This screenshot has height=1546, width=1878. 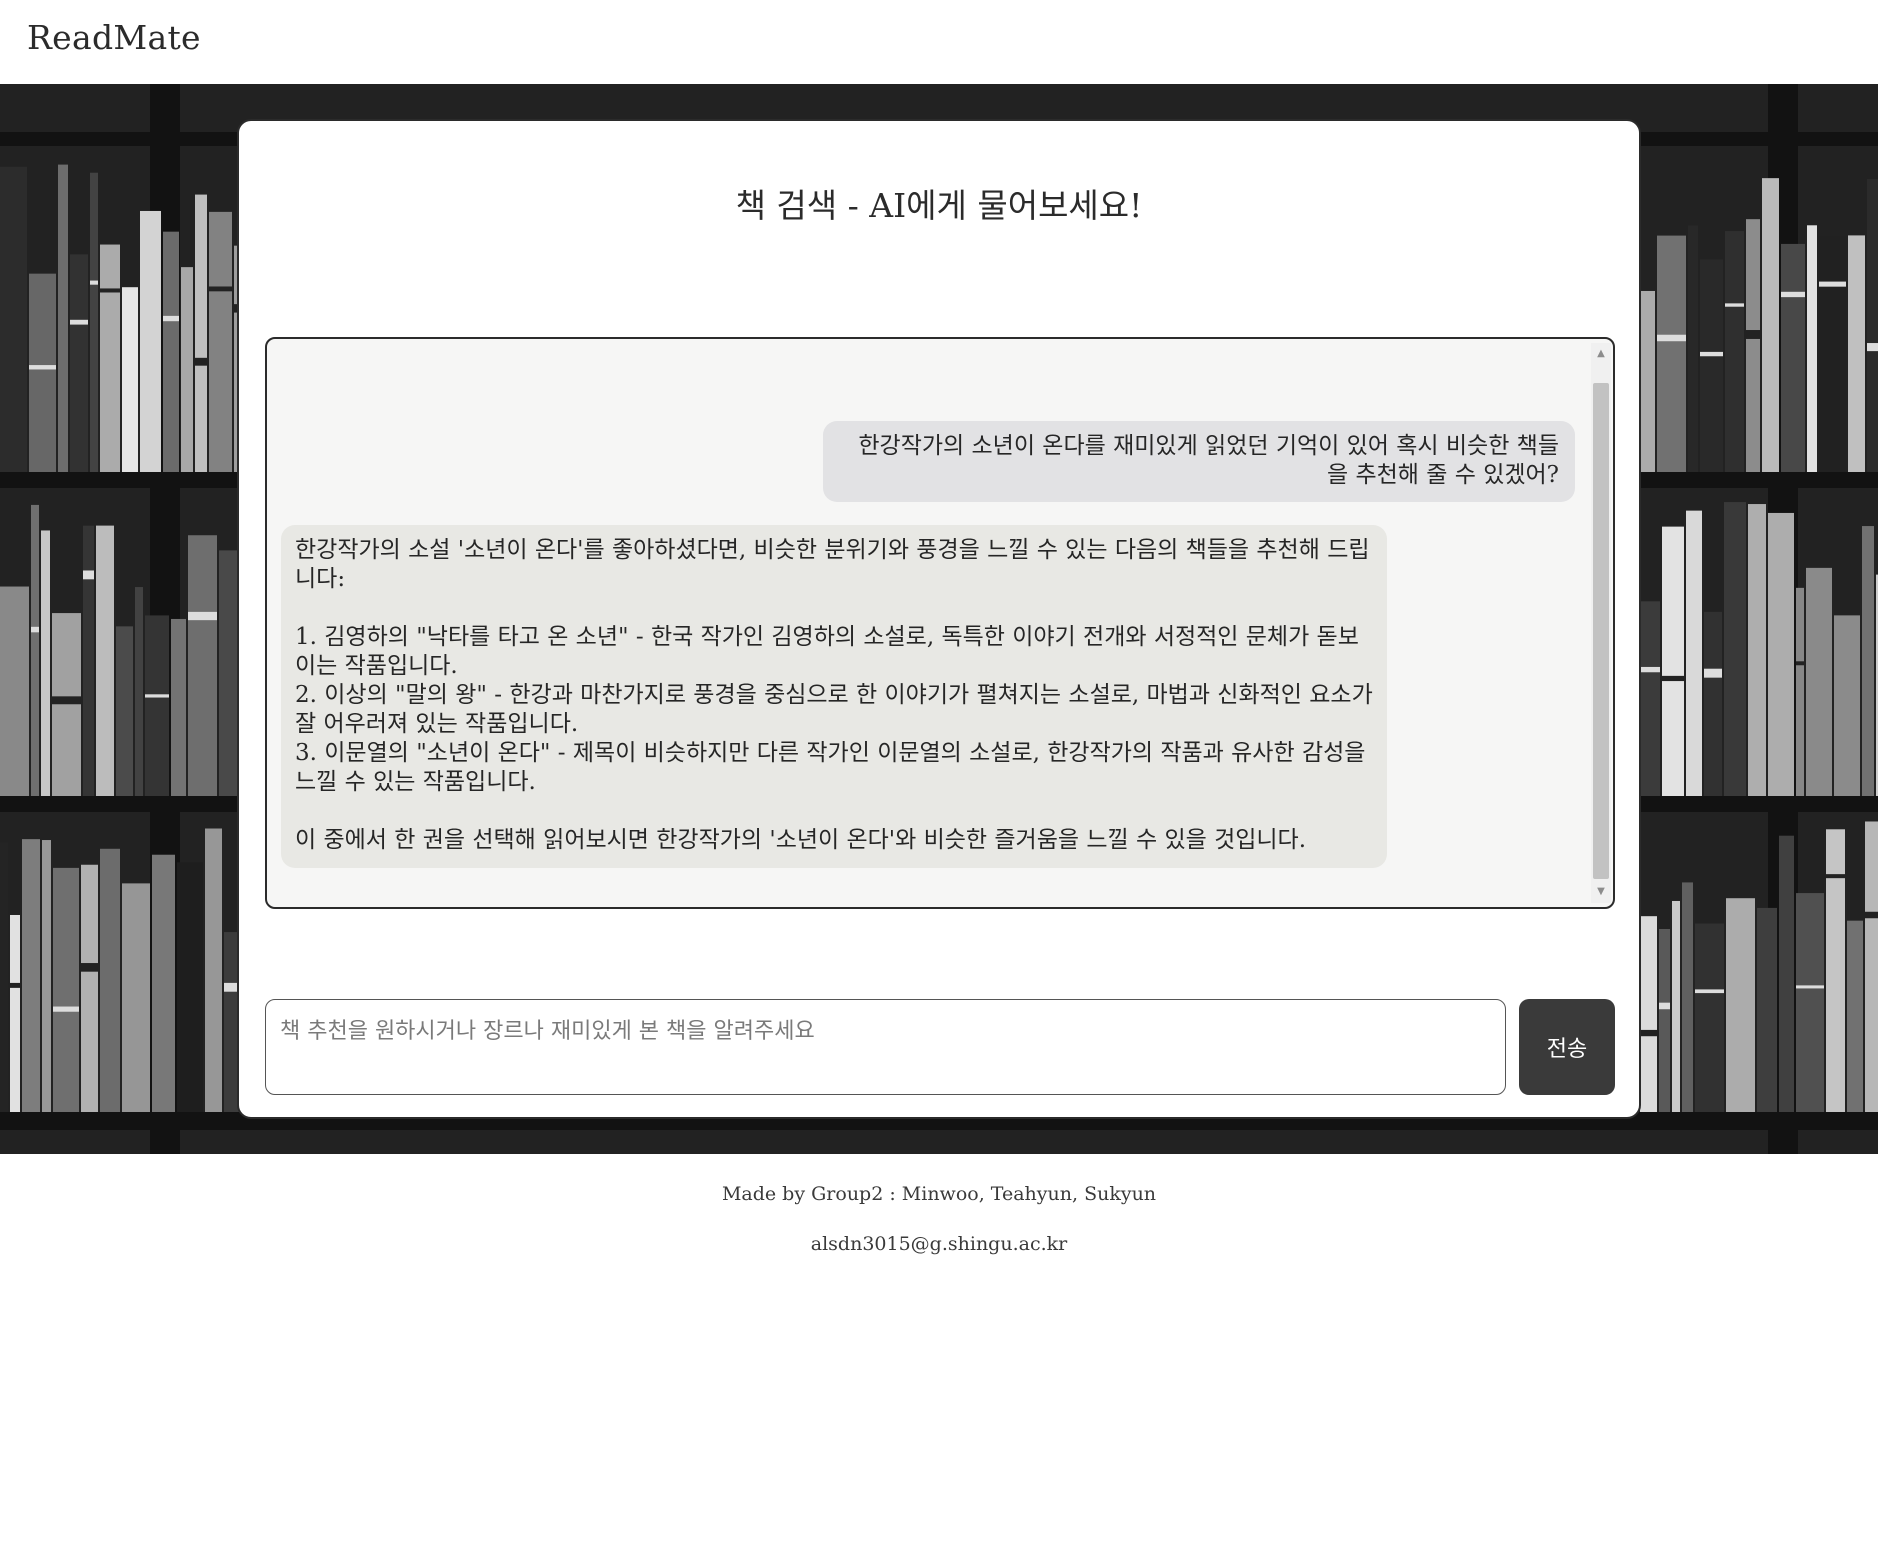 I want to click on card-title: 책 검색 - AI에게 물어보세요!, so click(x=939, y=205).